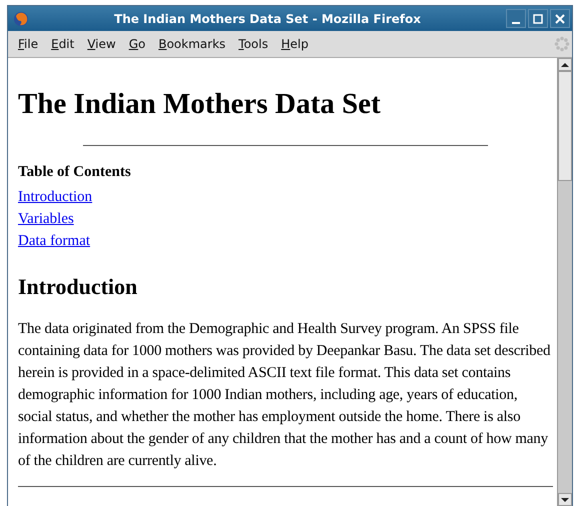  What do you see at coordinates (54, 241) in the screenshot?
I see `toc-link: Data format` at bounding box center [54, 241].